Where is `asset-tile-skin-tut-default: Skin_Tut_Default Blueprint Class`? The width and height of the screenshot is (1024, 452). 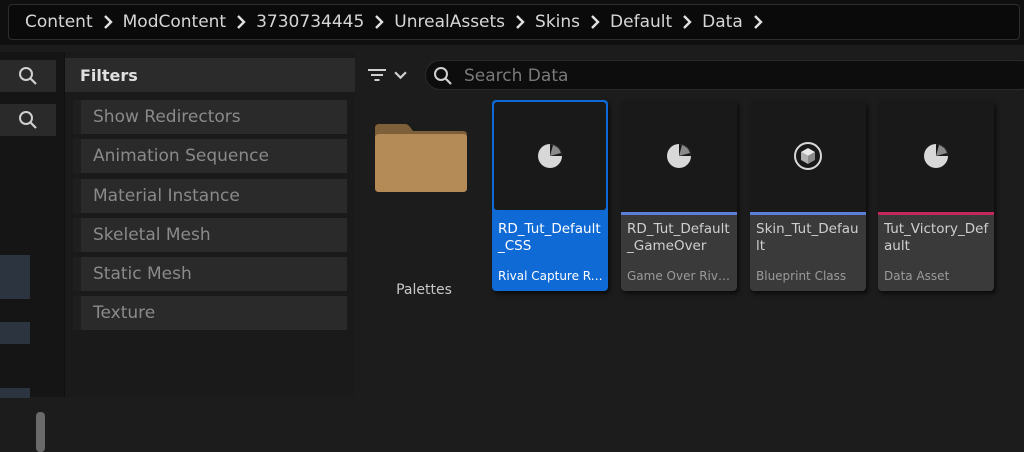
asset-tile-skin-tut-default: Skin_Tut_Default Blueprint Class is located at coordinates (808, 195).